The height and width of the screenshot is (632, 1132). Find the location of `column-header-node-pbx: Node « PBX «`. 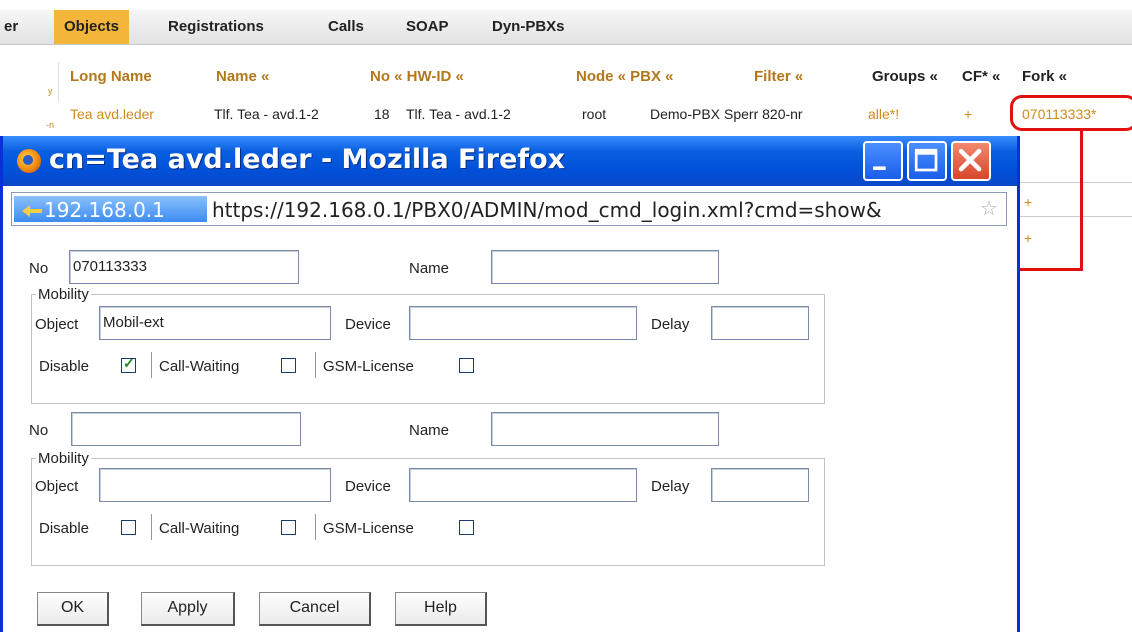

column-header-node-pbx: Node « PBX « is located at coordinates (625, 76).